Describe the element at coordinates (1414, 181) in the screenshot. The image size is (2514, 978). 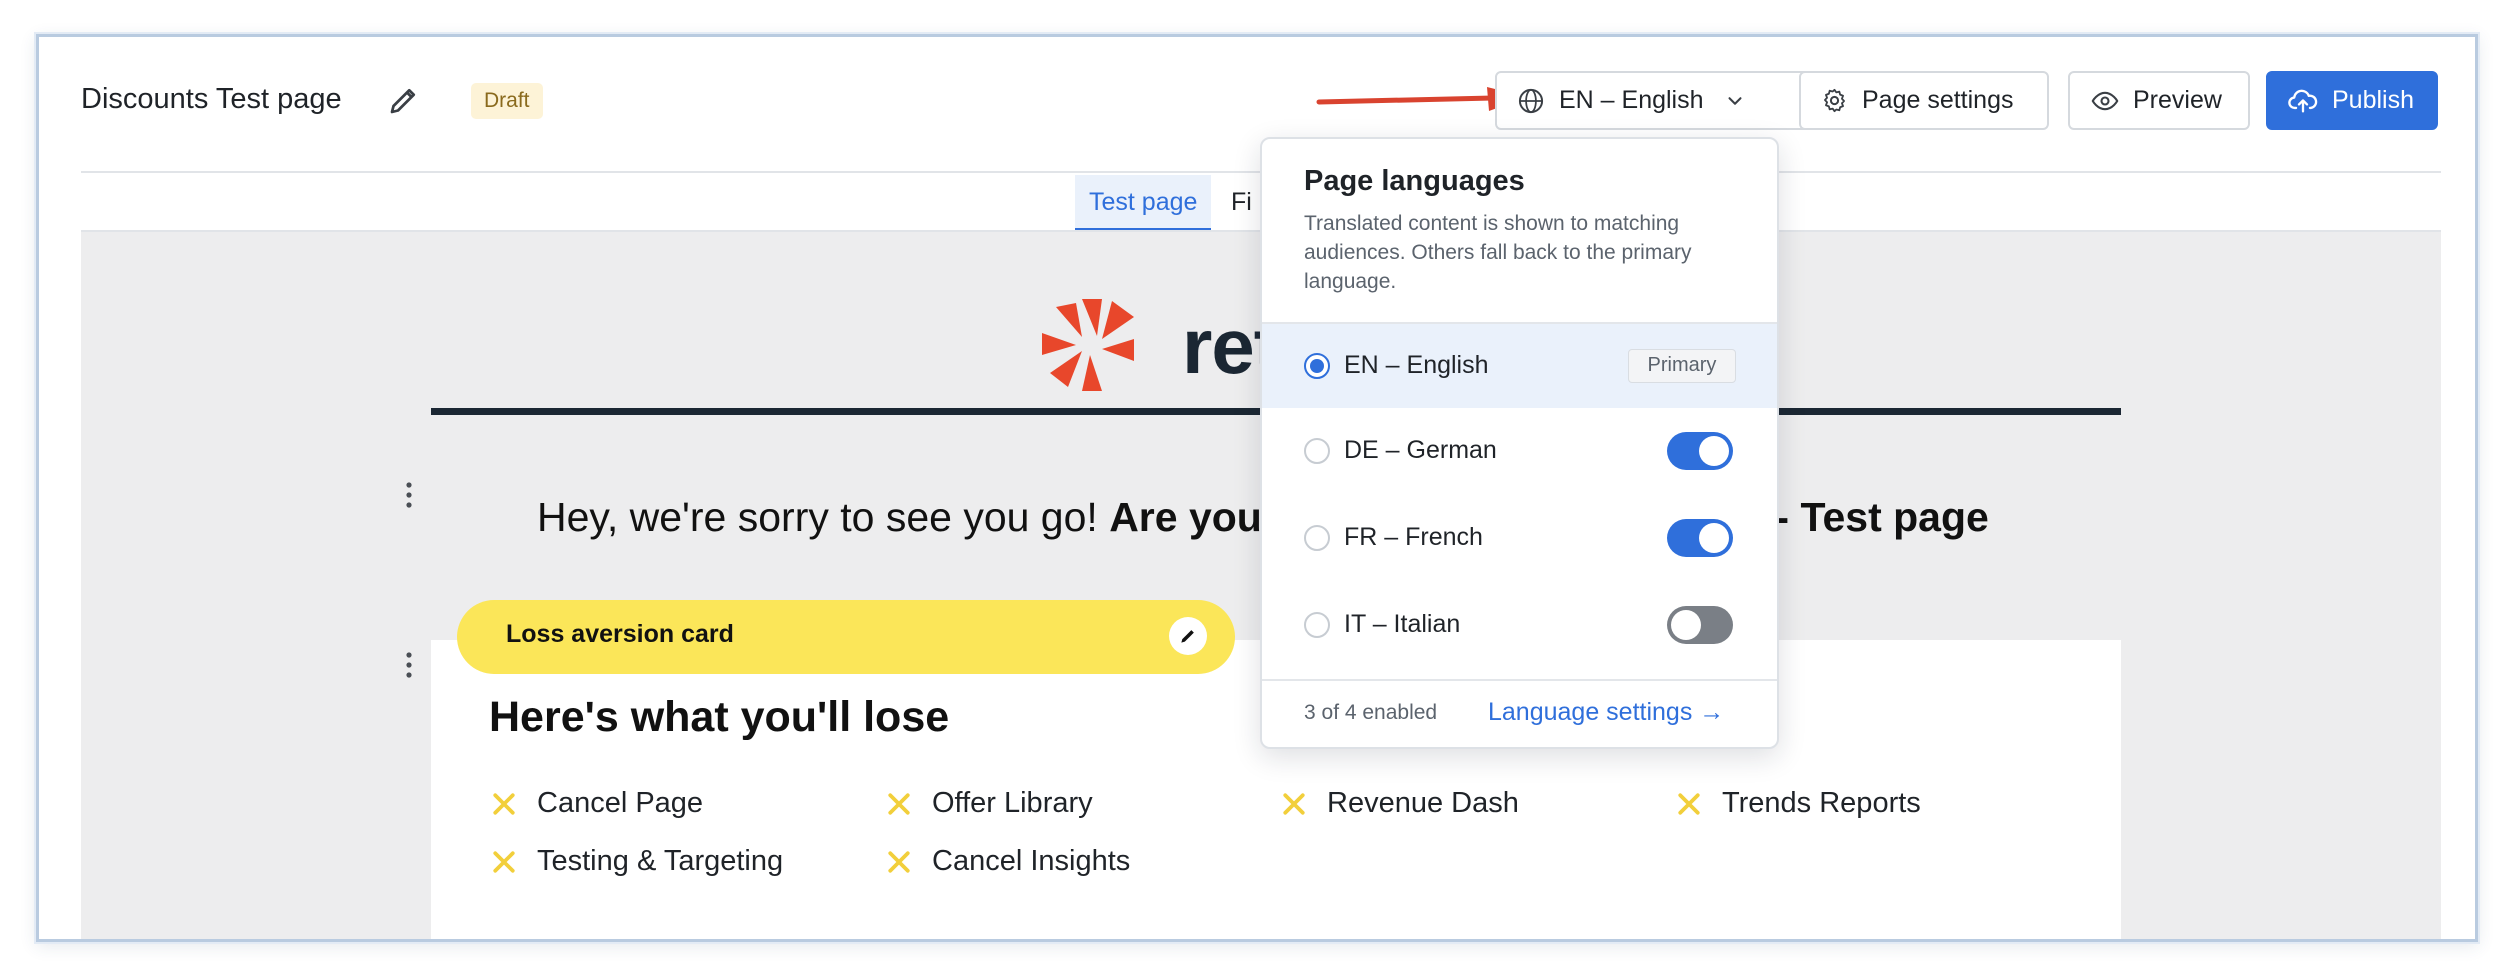
I see `dropdown-title: Page languages` at that location.